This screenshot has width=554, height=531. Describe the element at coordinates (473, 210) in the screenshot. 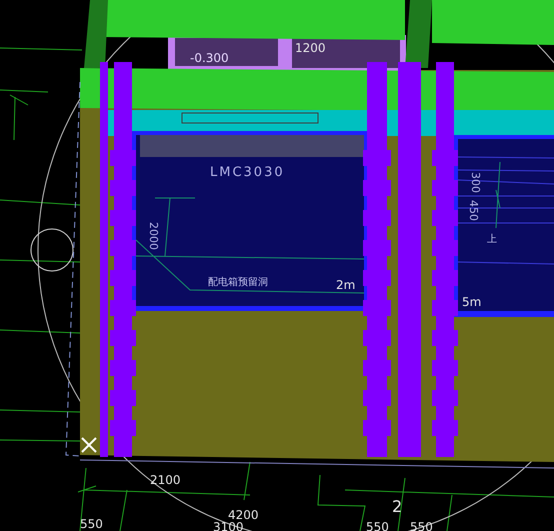

I see `dimension-text: 450` at that location.